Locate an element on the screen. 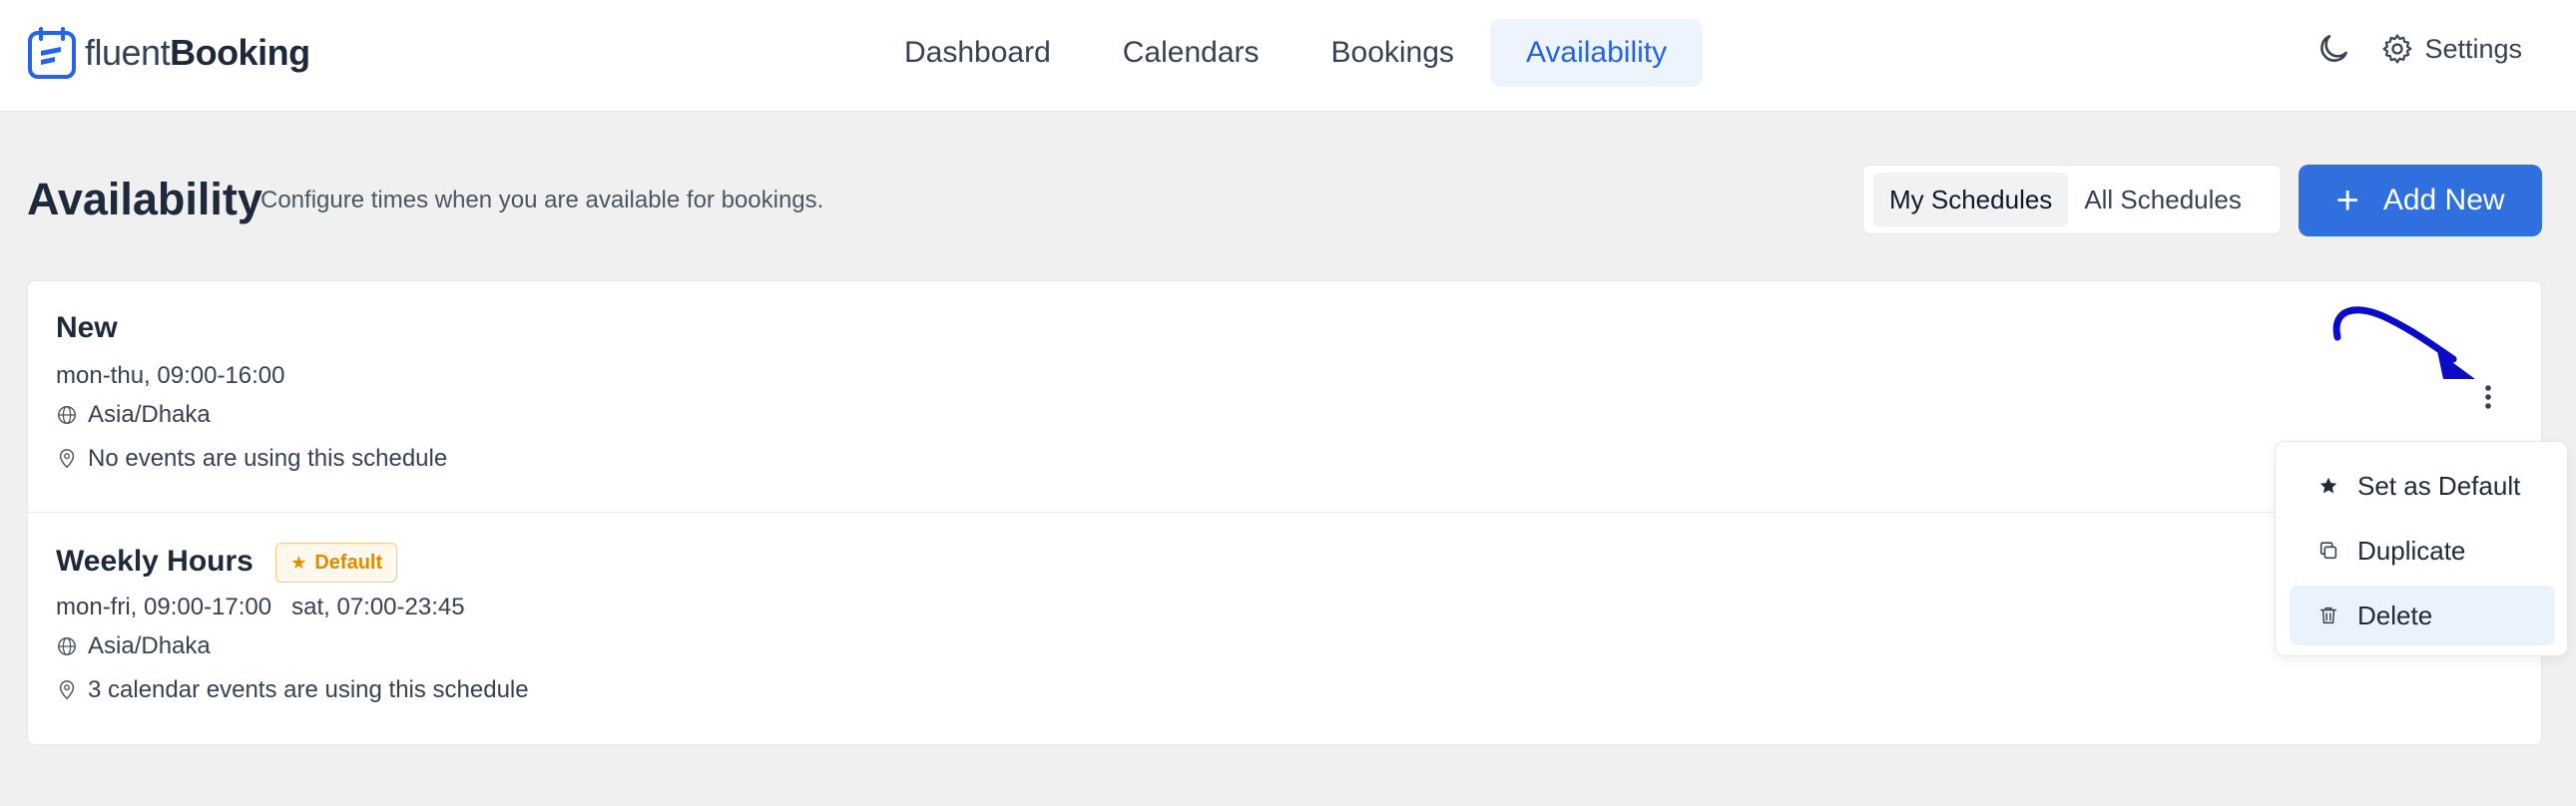 This screenshot has width=2576, height=806. plus-icon: + is located at coordinates (2347, 200).